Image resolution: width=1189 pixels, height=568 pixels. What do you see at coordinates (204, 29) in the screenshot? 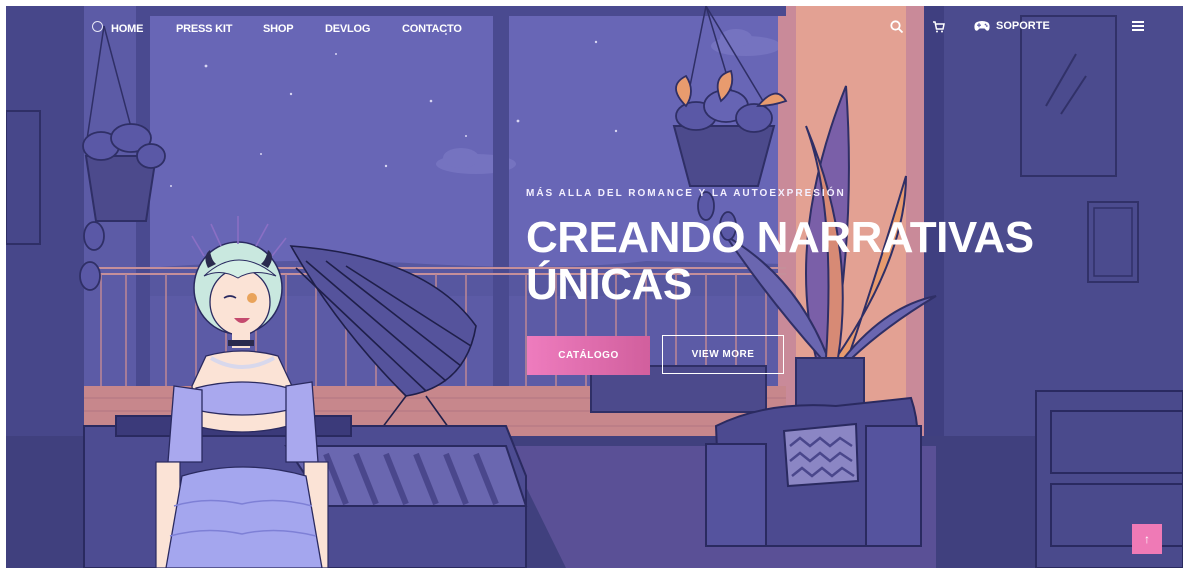
I see `nav-press-kit: PRESS KIT` at bounding box center [204, 29].